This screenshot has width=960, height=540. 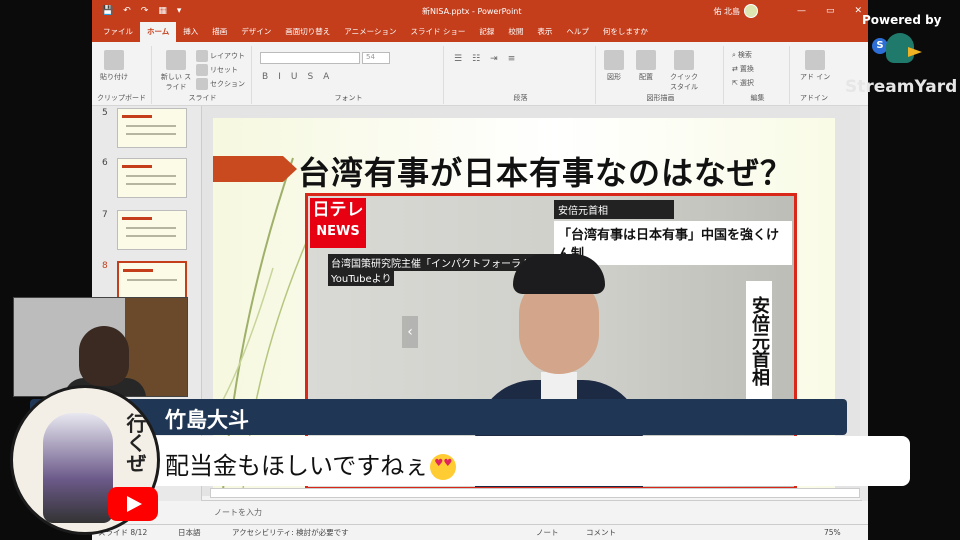 I want to click on quick-access-toolbar: 💾 ↶ ↷ ▦ ▾, so click(x=136, y=11).